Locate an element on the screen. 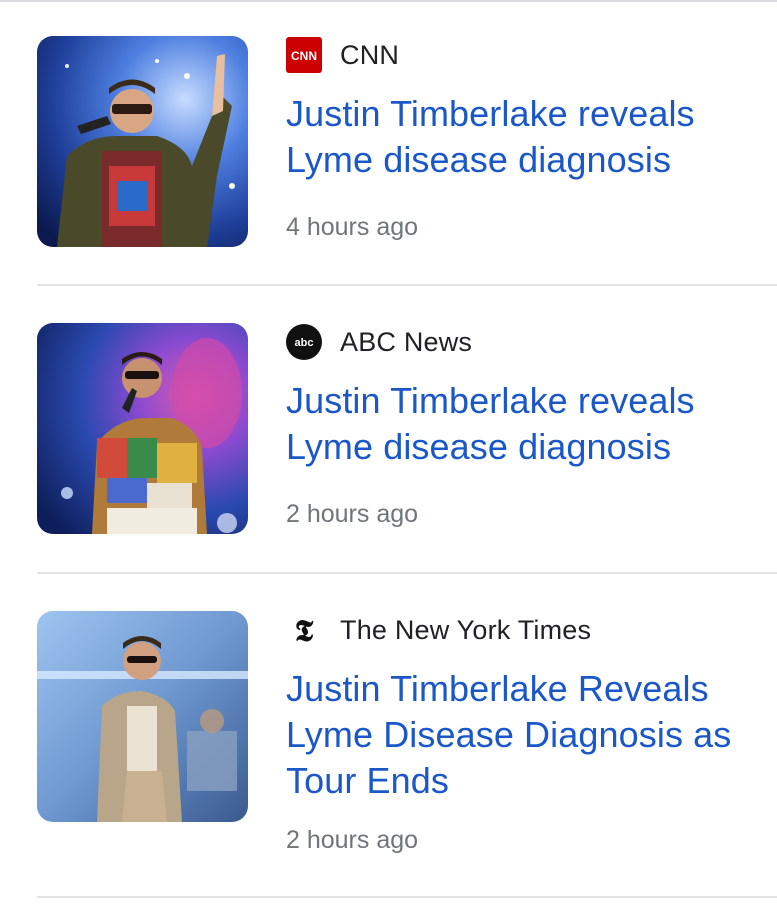 The width and height of the screenshot is (777, 907). svg-text: CNN is located at coordinates (304, 56).